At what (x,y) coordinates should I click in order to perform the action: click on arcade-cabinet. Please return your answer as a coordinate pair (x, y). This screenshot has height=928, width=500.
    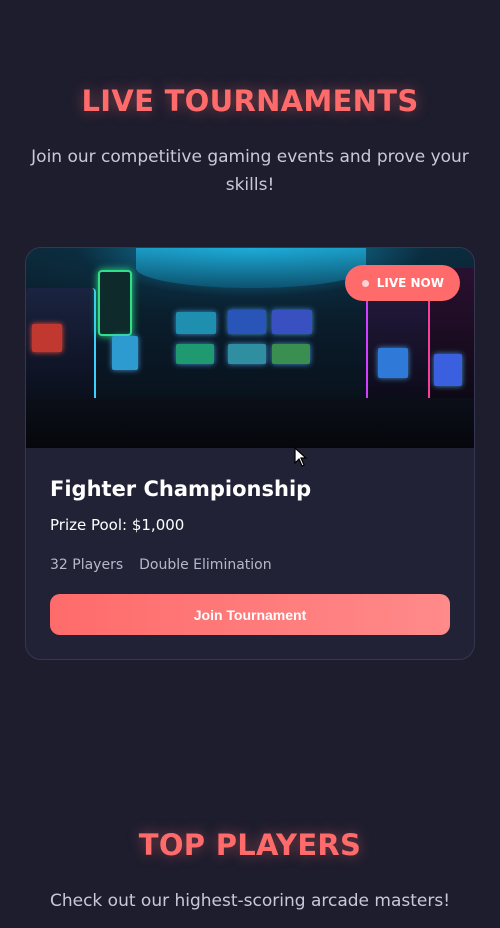
    Looking at the image, I should click on (115, 303).